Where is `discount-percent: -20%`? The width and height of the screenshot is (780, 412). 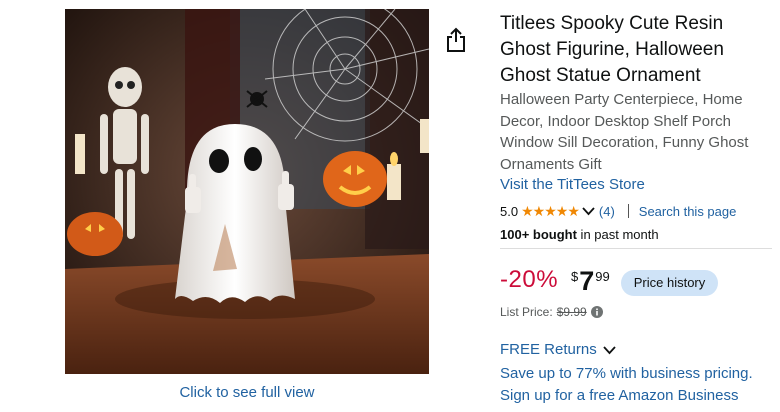
discount-percent: -20% is located at coordinates (529, 279).